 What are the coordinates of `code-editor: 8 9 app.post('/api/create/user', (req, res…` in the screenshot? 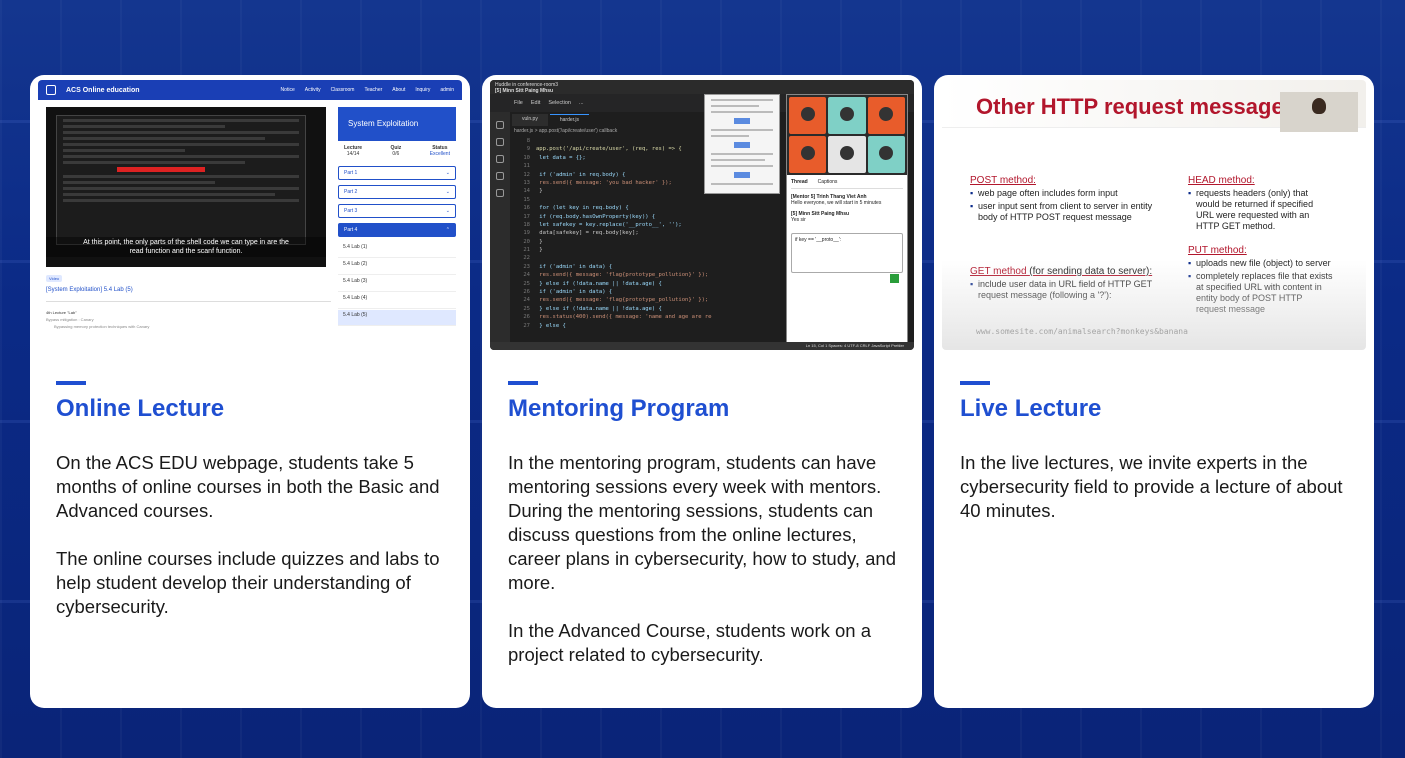 It's located at (612, 234).